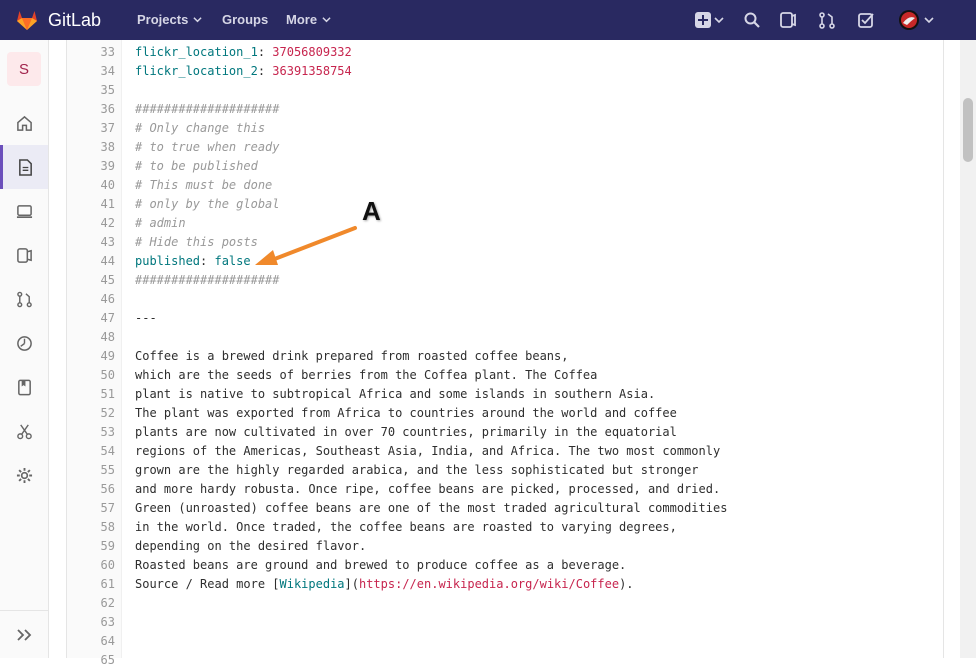 Image resolution: width=976 pixels, height=670 pixels. I want to click on line-number: 58, so click(91, 527).